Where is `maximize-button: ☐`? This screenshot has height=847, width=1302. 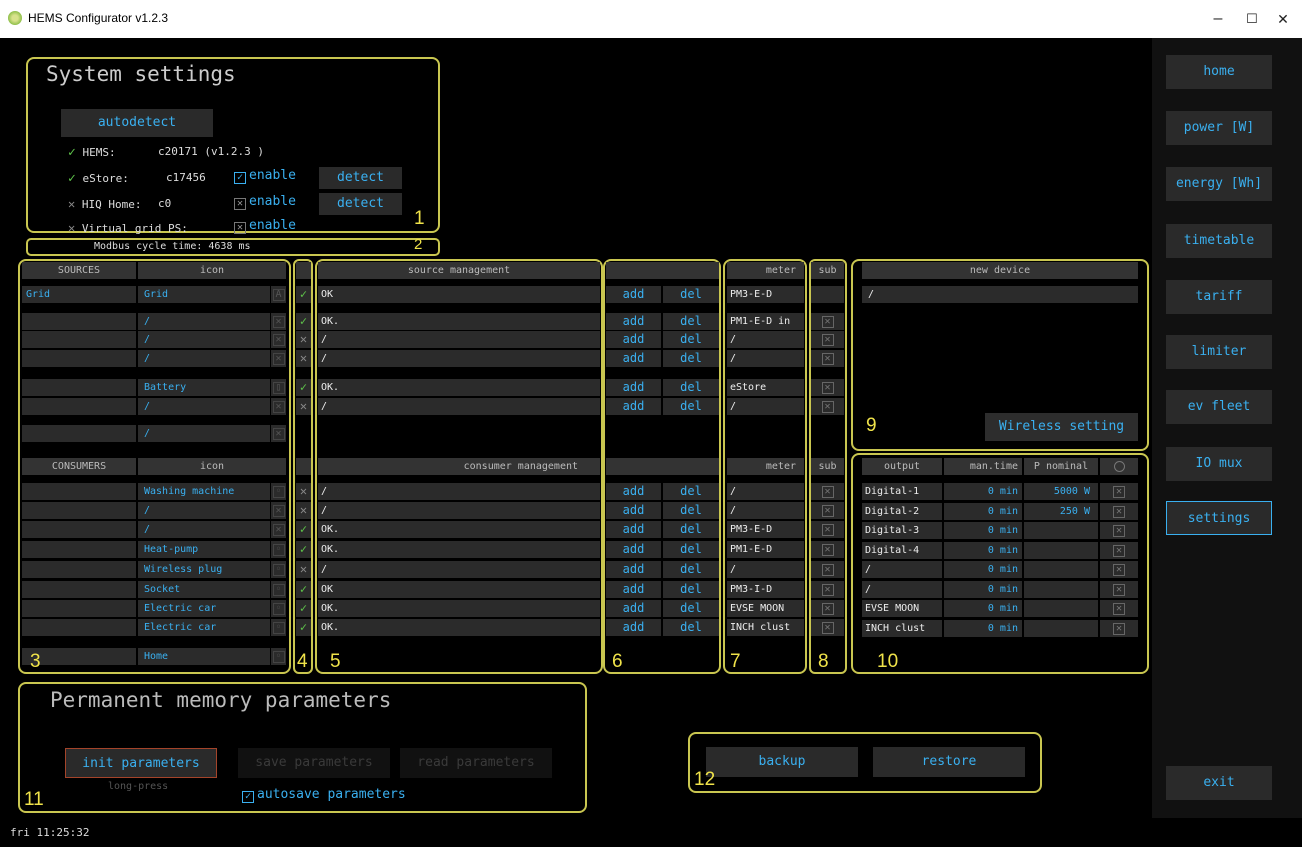 maximize-button: ☐ is located at coordinates (1252, 19).